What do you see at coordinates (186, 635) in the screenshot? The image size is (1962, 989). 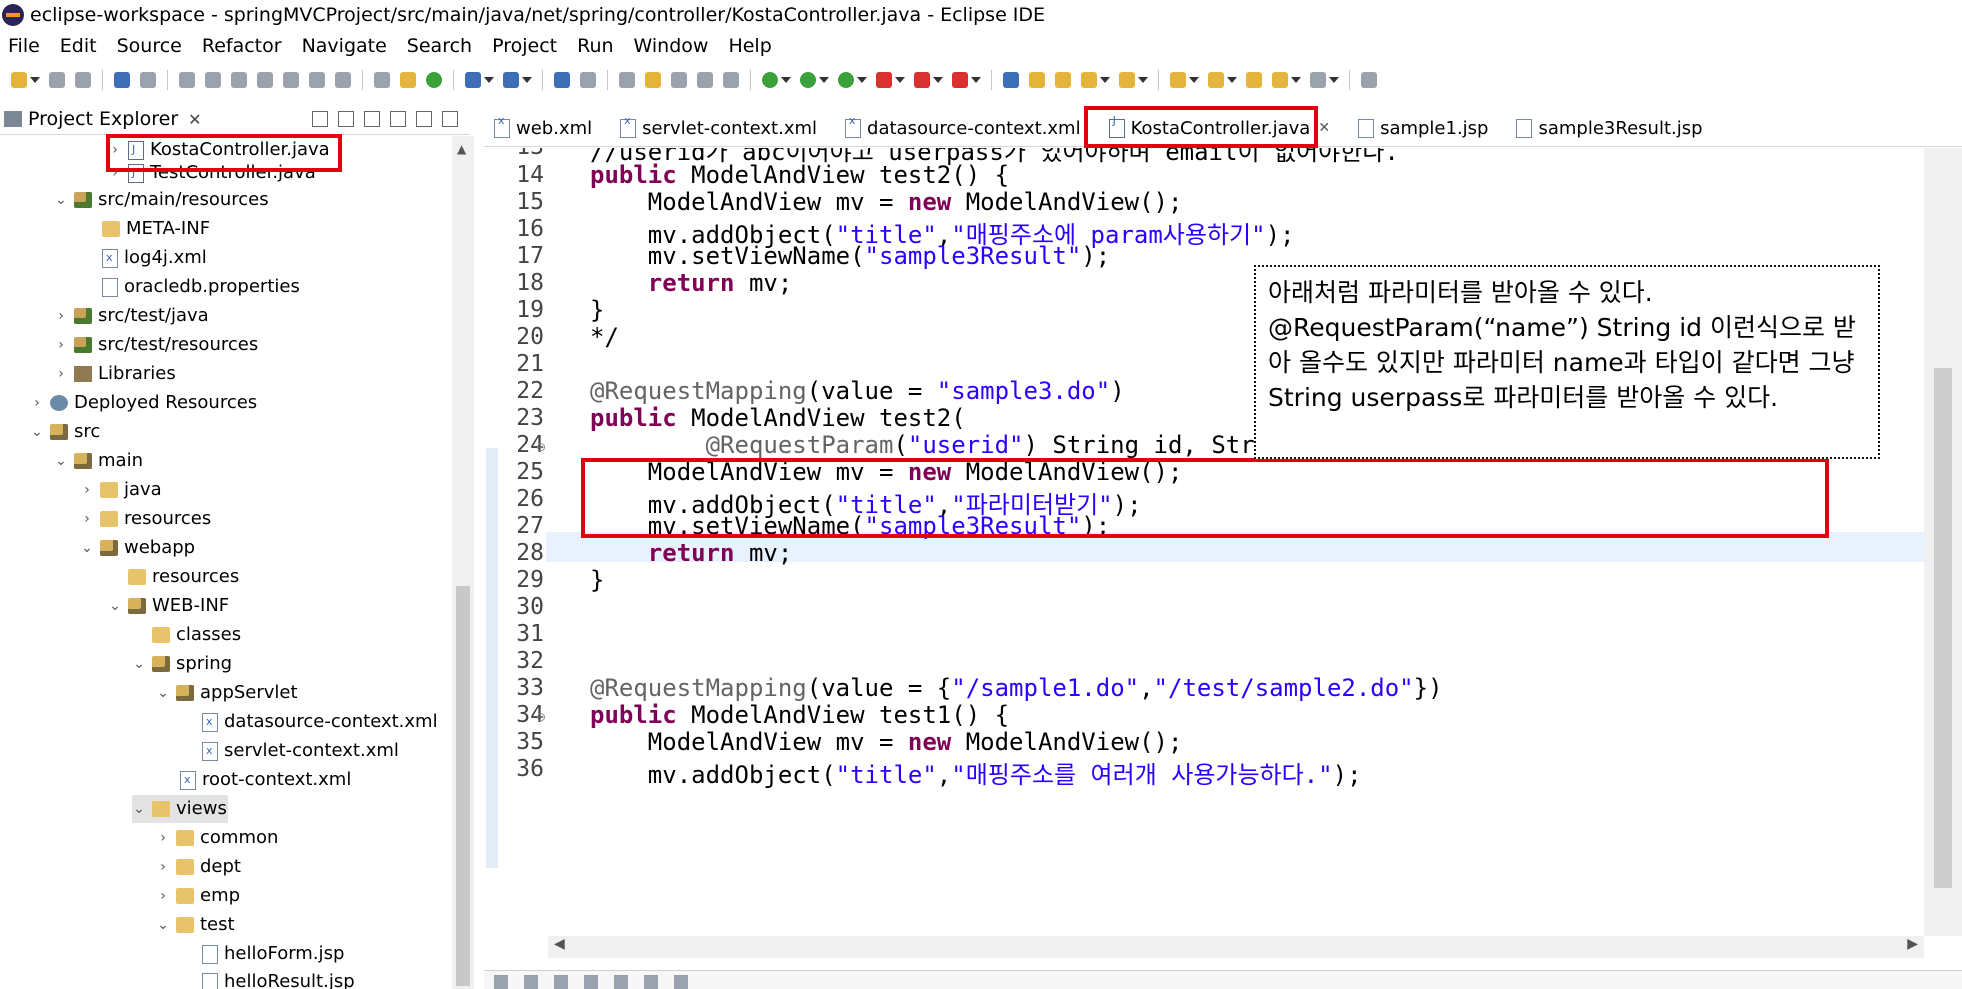 I see `tree-item: classes` at bounding box center [186, 635].